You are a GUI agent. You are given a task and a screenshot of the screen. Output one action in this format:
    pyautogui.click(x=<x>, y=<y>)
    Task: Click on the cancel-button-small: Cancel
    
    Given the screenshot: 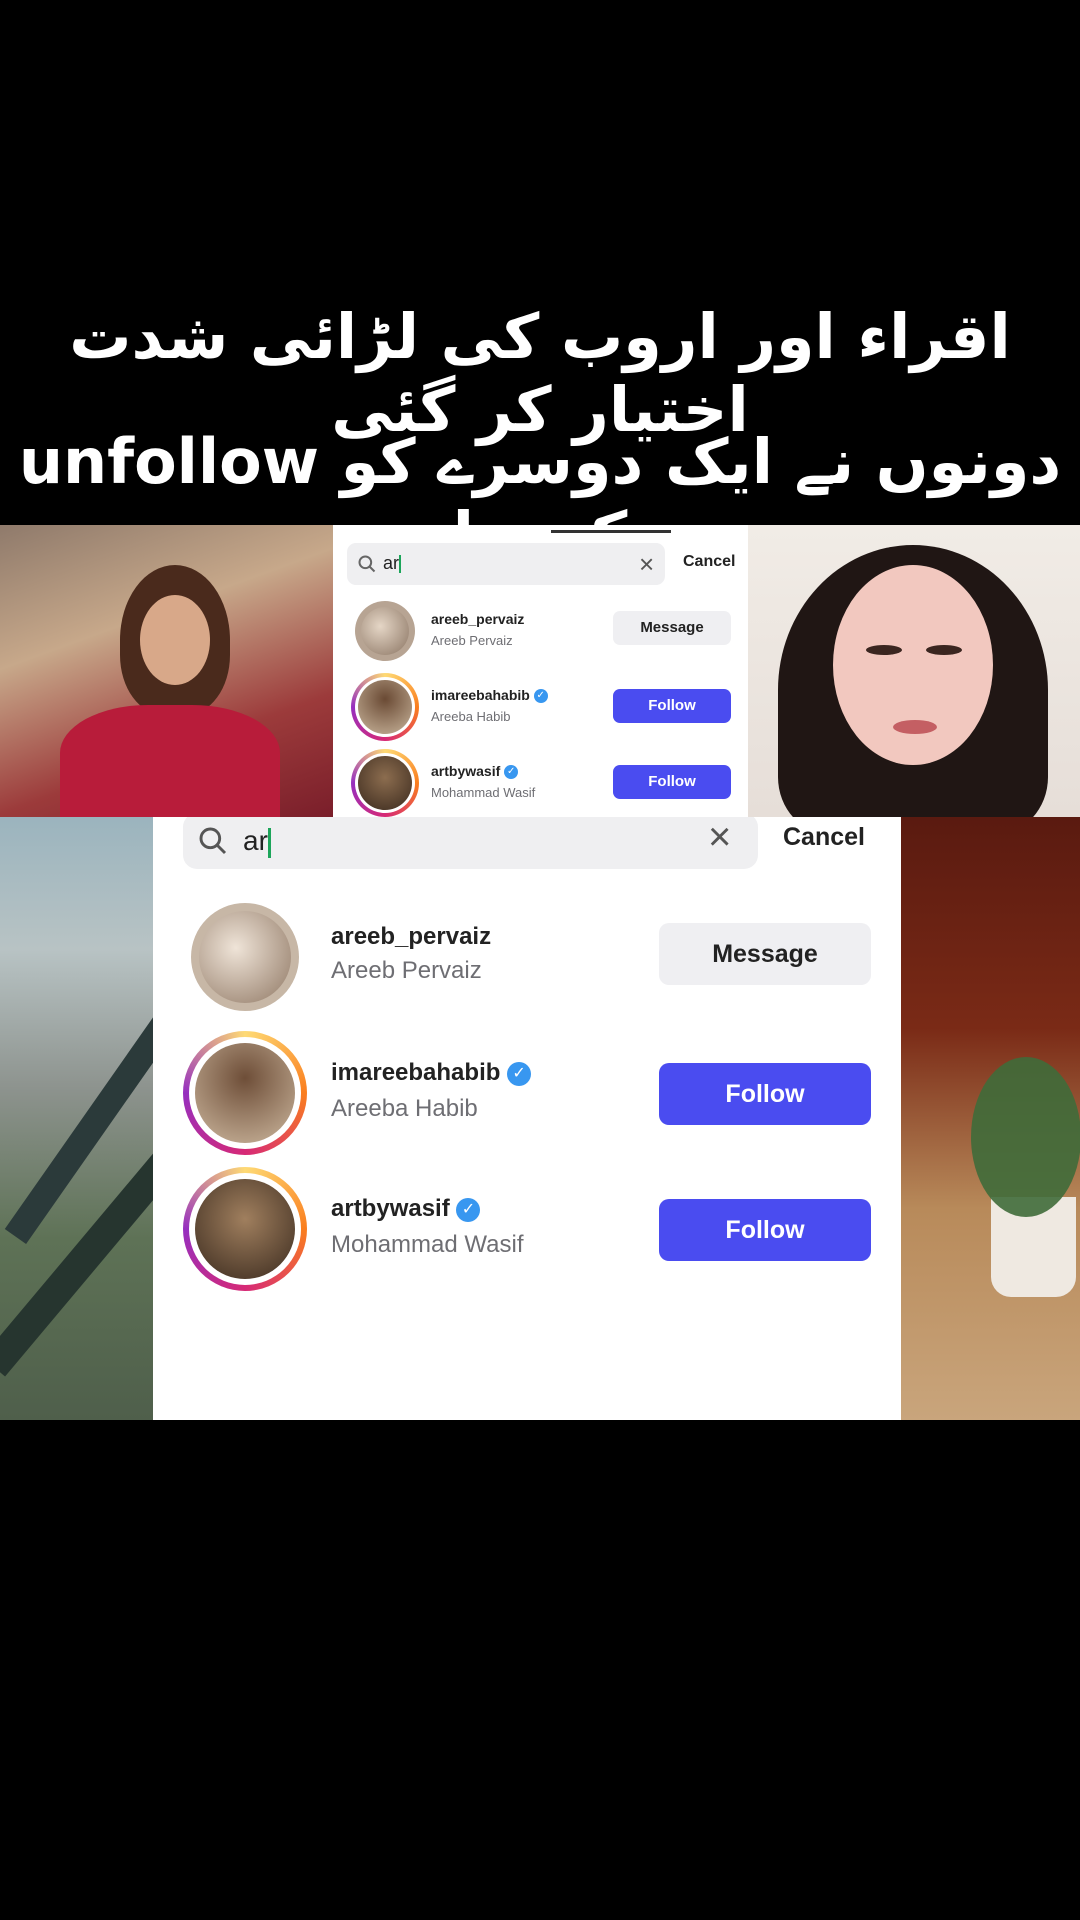 What is the action you would take?
    pyautogui.click(x=709, y=562)
    